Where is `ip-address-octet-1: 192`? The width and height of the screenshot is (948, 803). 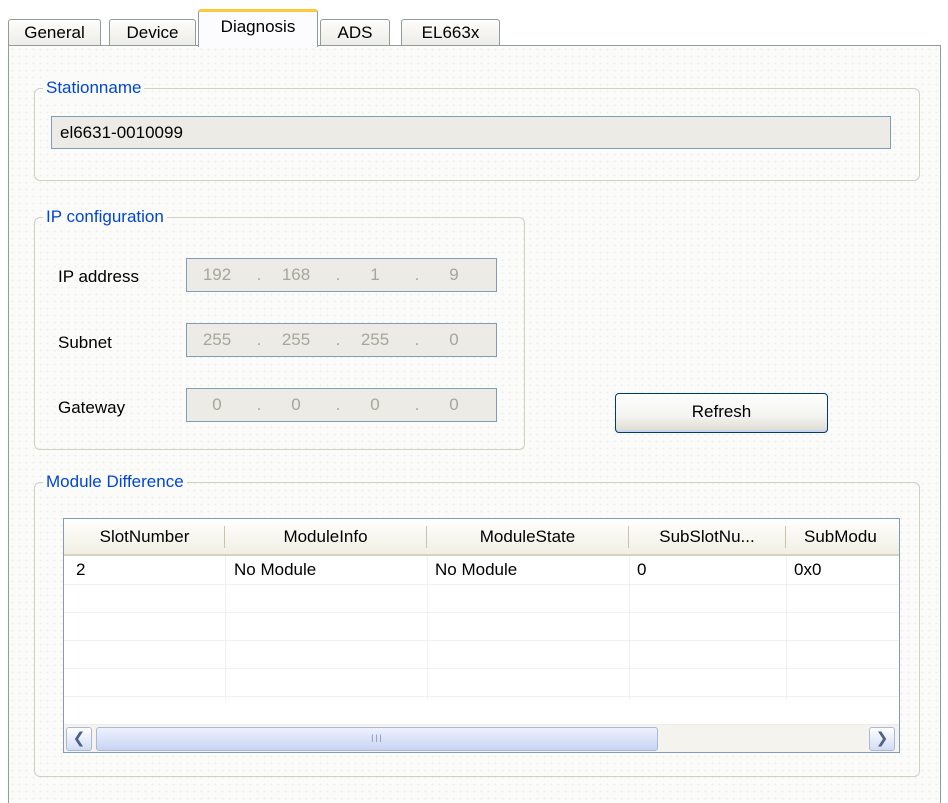 ip-address-octet-1: 192 is located at coordinates (217, 274).